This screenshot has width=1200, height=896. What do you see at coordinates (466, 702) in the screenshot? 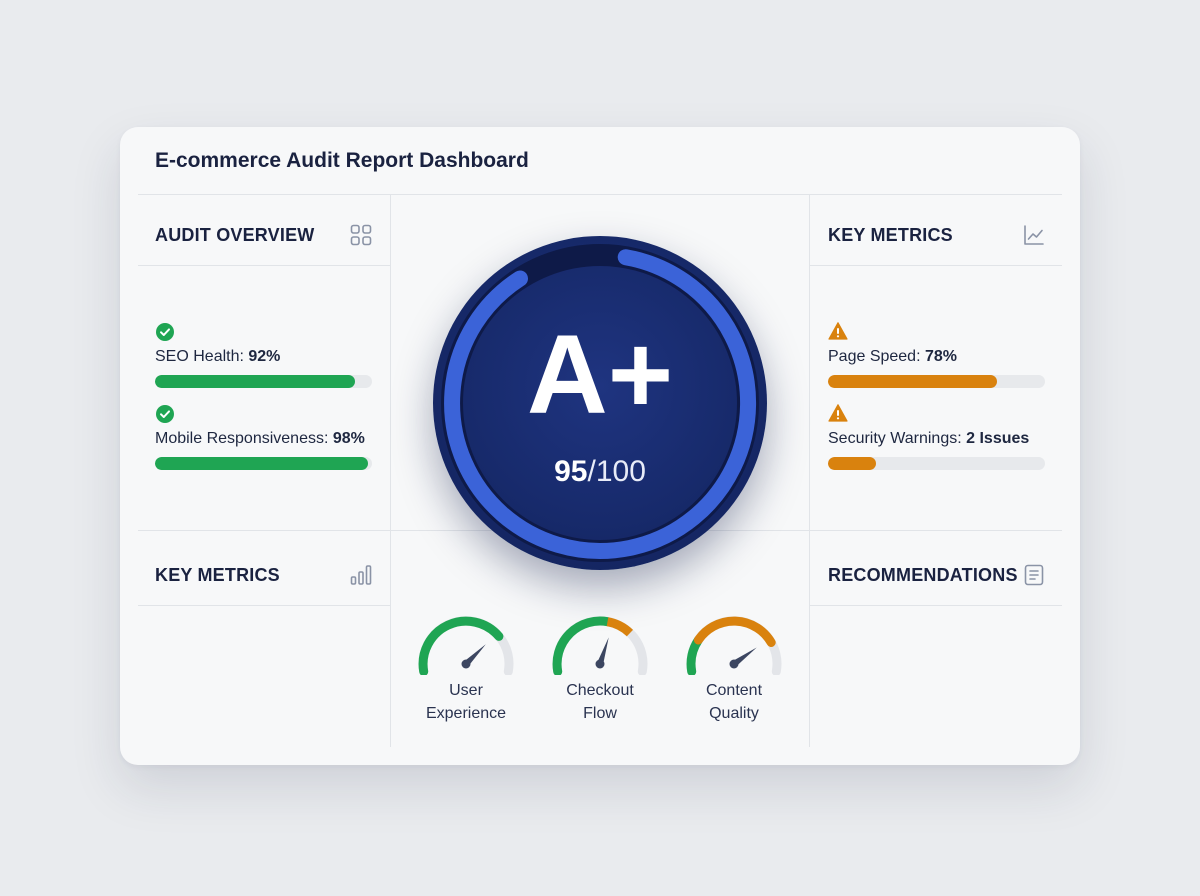
I see `gauge-label: User Experience` at bounding box center [466, 702].